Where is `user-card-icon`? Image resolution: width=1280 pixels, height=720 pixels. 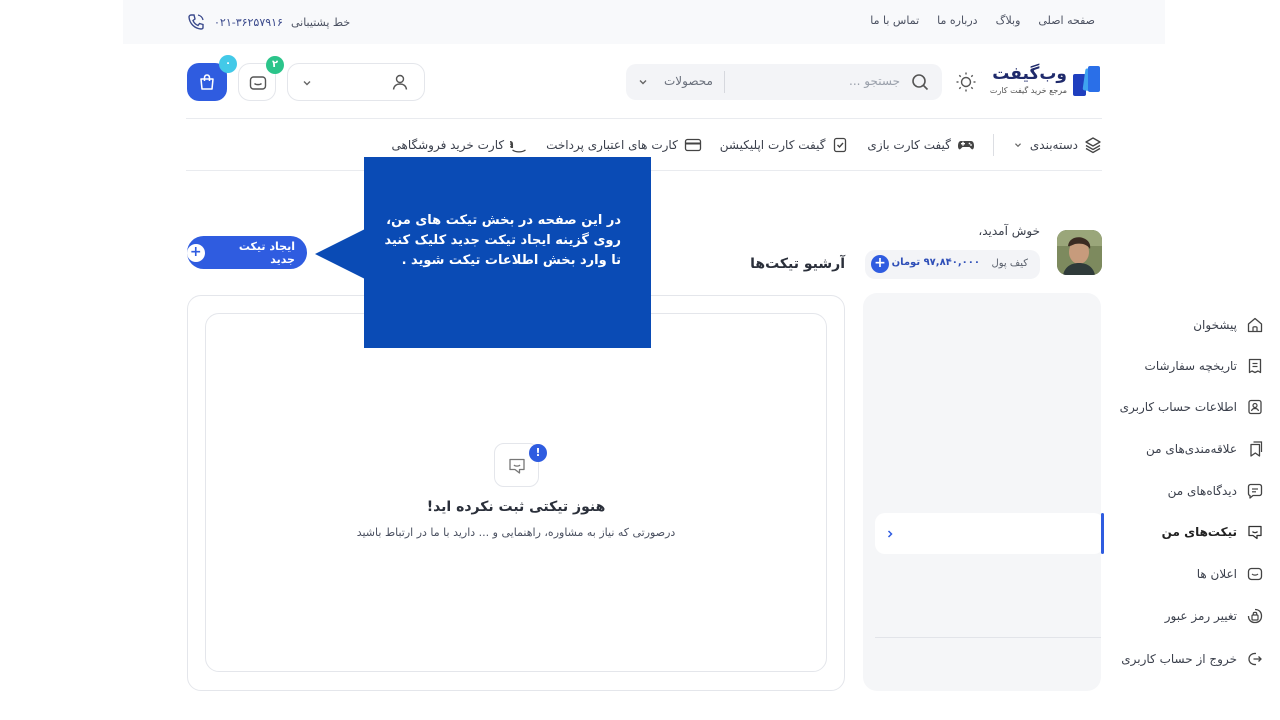
user-card-icon is located at coordinates (1255, 407).